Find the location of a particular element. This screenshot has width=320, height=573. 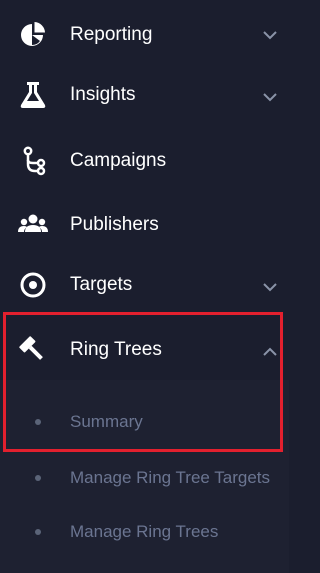

chevron-up-icon is located at coordinates (270, 352).